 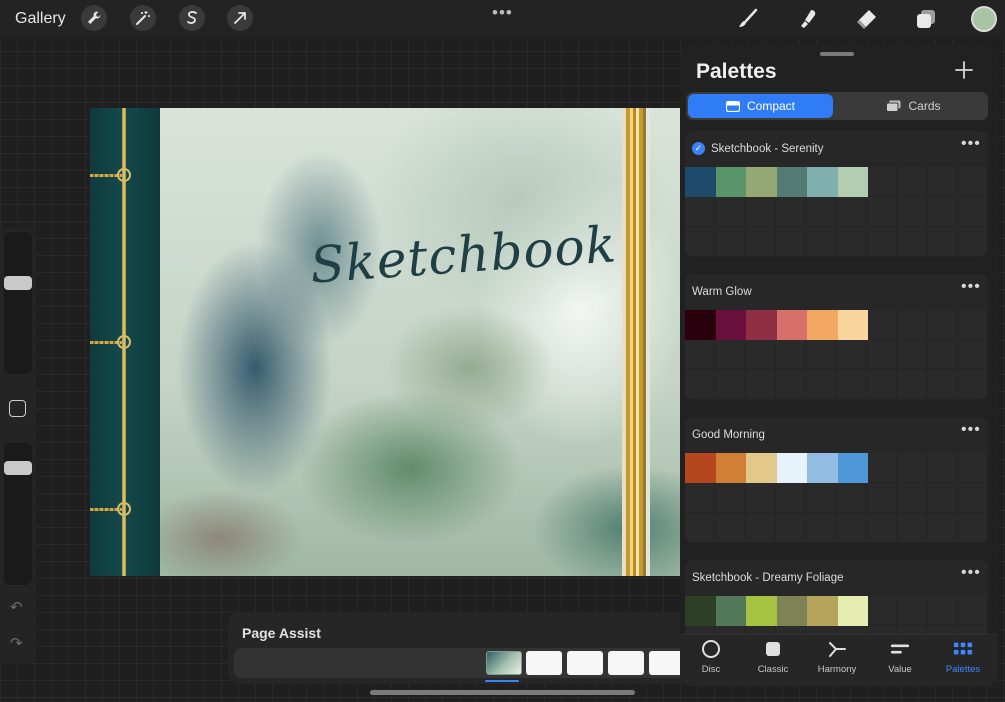 I want to click on opacity-slider, so click(x=18, y=514).